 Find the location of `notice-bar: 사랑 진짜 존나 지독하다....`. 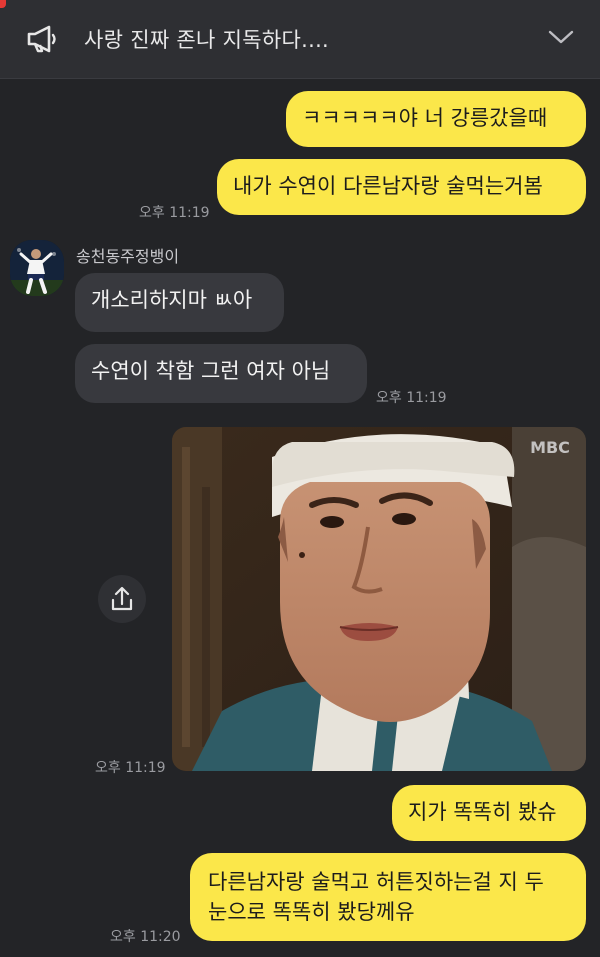

notice-bar: 사랑 진짜 존나 지독하다.... is located at coordinates (300, 39).